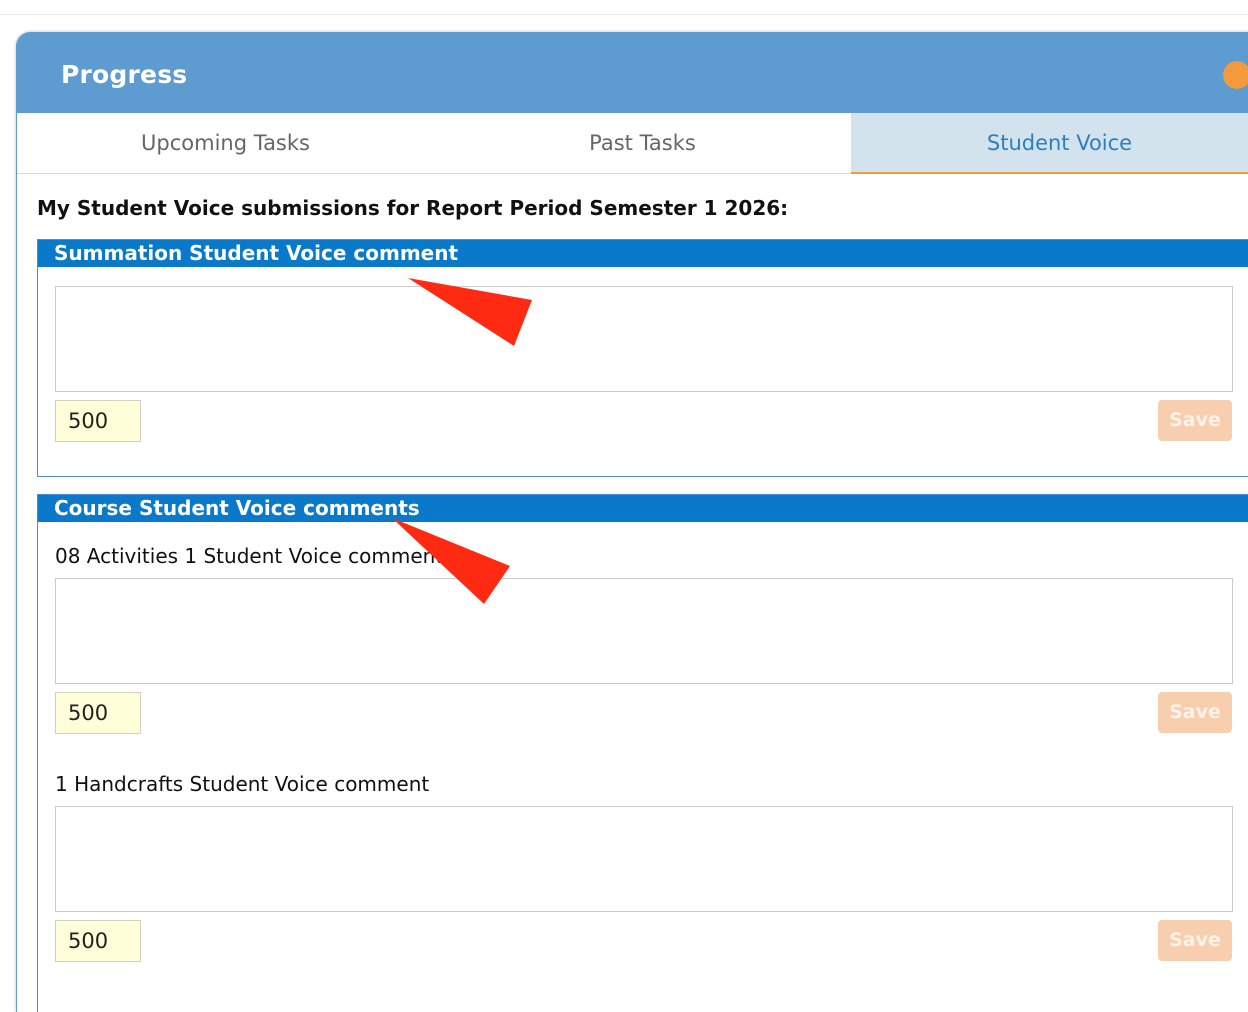  Describe the element at coordinates (1049, 143) in the screenshot. I see `tab-student-voice: Student Voice` at that location.